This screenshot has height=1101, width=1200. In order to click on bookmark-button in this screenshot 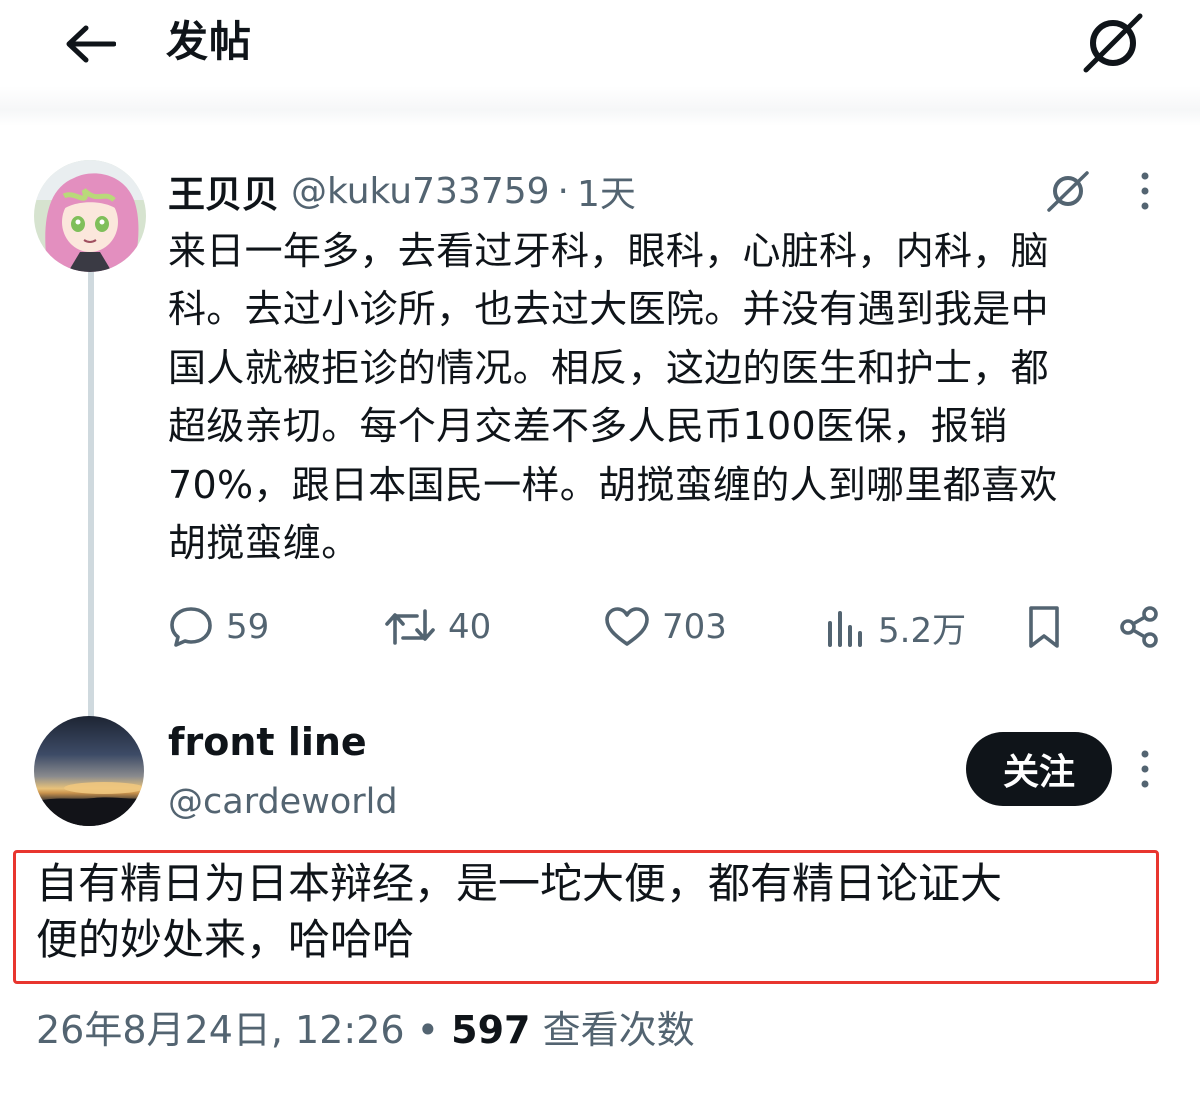, I will do `click(1044, 627)`.